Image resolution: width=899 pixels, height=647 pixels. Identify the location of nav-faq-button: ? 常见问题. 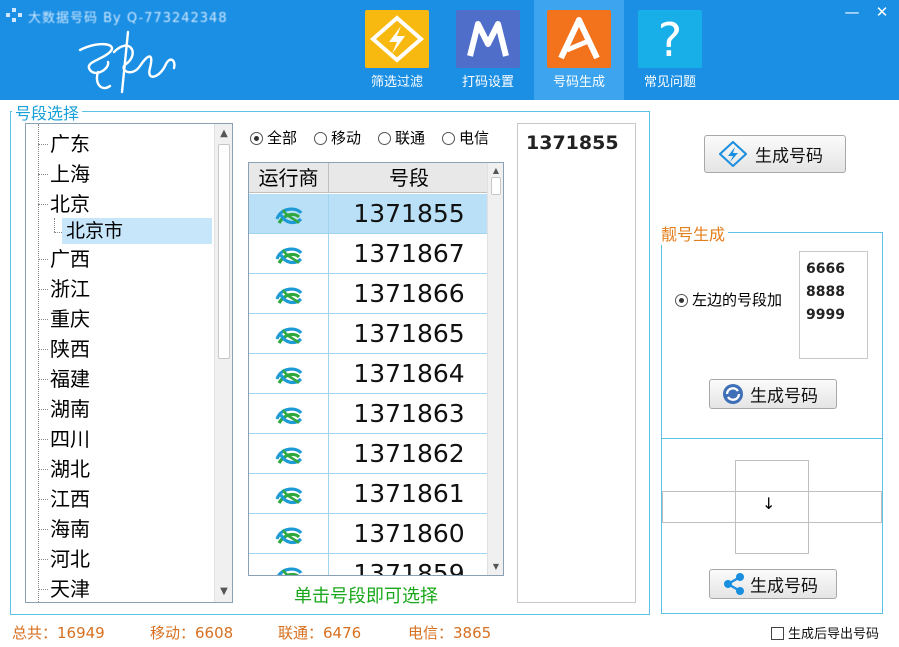
(670, 50).